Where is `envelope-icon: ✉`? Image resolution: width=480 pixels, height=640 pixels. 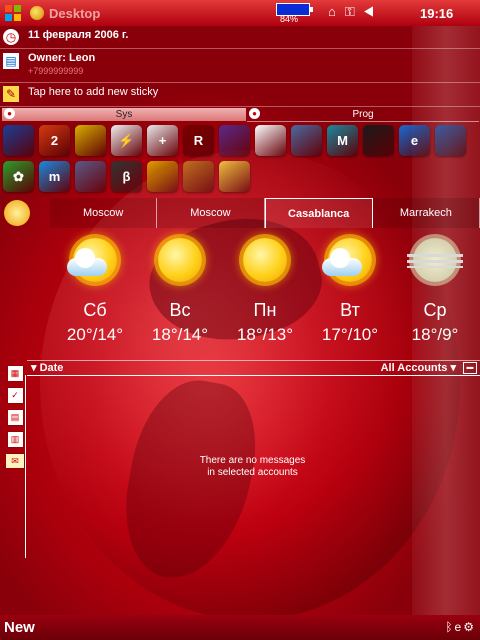 envelope-icon: ✉ is located at coordinates (15, 461).